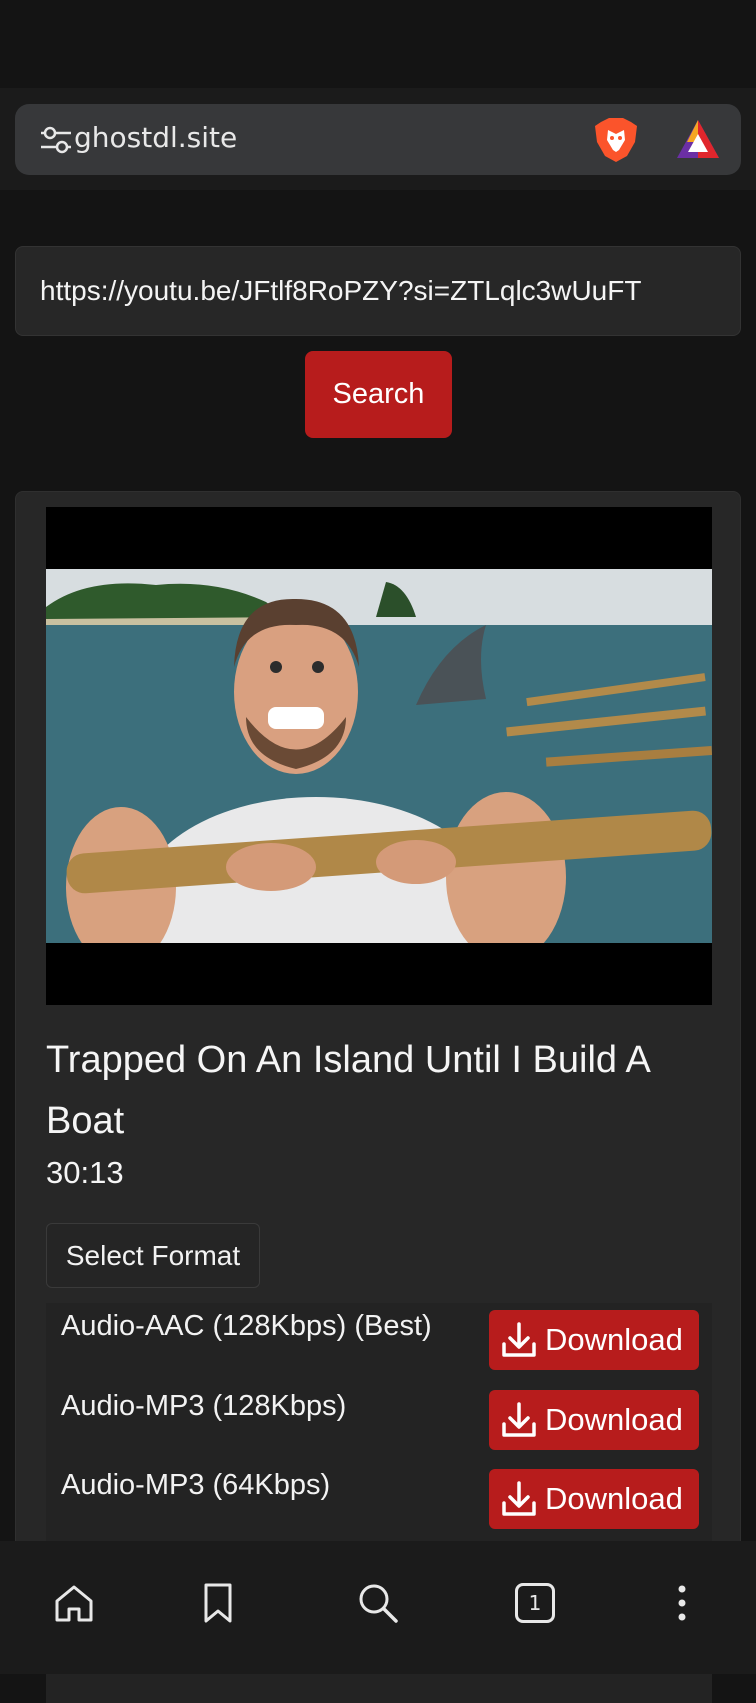 The image size is (756, 1703). I want to click on url-text: ghostdl.site, so click(155, 137).